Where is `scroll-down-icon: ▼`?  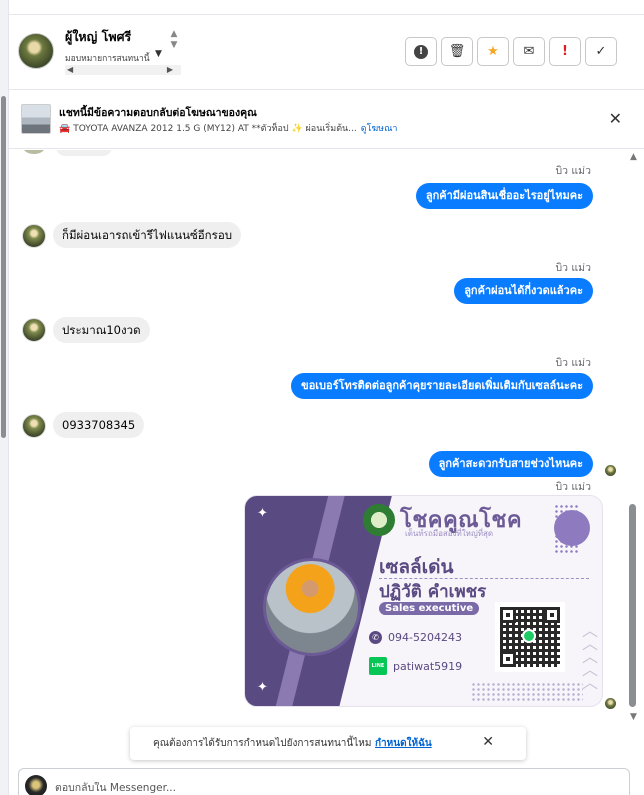
scroll-down-icon: ▼ is located at coordinates (633, 717).